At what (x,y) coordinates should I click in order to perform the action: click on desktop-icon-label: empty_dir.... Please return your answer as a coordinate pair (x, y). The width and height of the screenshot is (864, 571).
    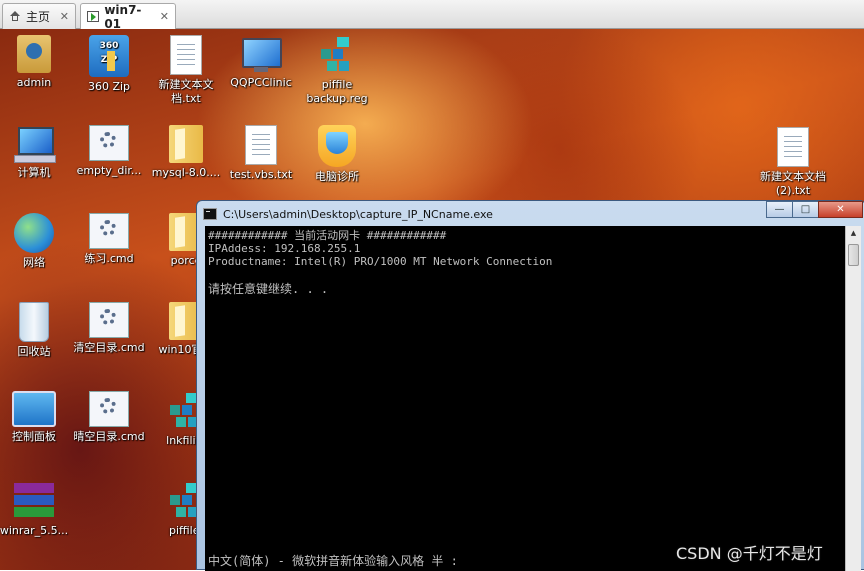
    Looking at the image, I should click on (109, 170).